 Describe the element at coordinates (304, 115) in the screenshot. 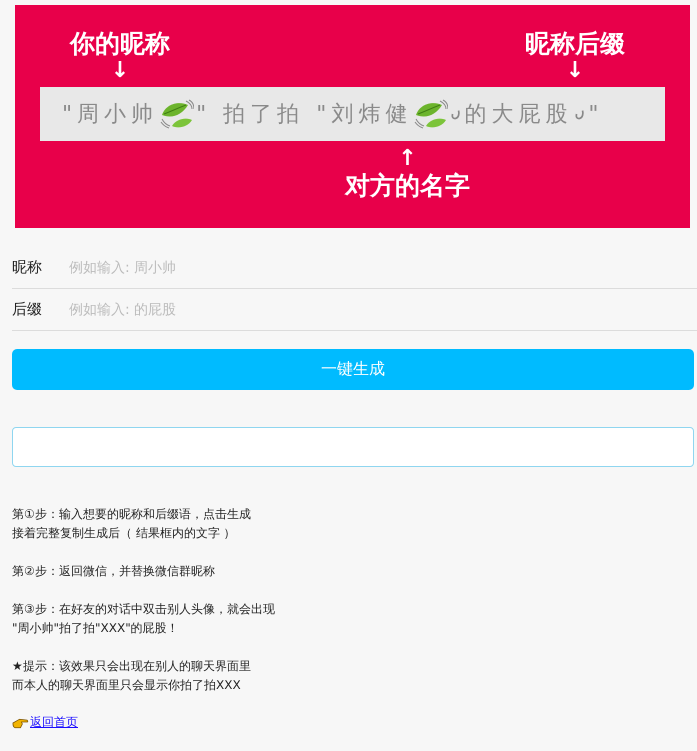

I see `message-text: " 拍了拍 "刘炜健` at that location.